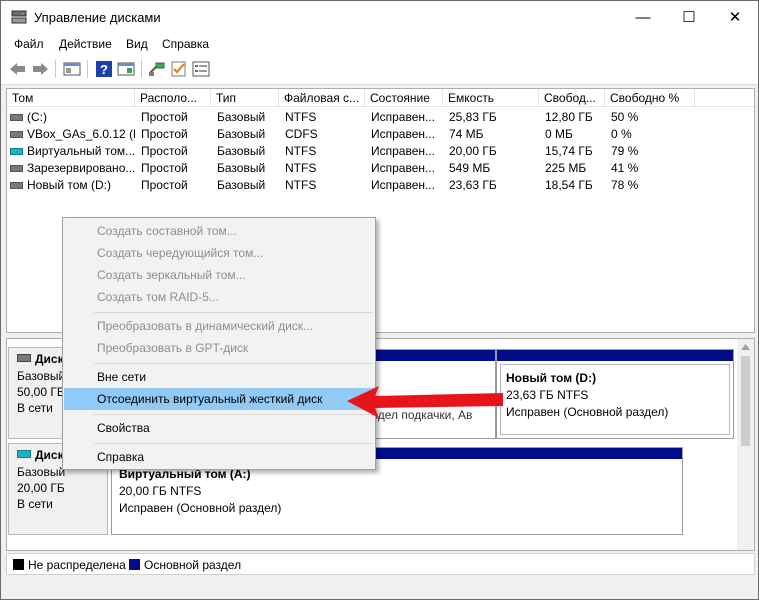 The width and height of the screenshot is (759, 600). What do you see at coordinates (650, 98) in the screenshot?
I see `column-header-free-percent: Свободно %` at bounding box center [650, 98].